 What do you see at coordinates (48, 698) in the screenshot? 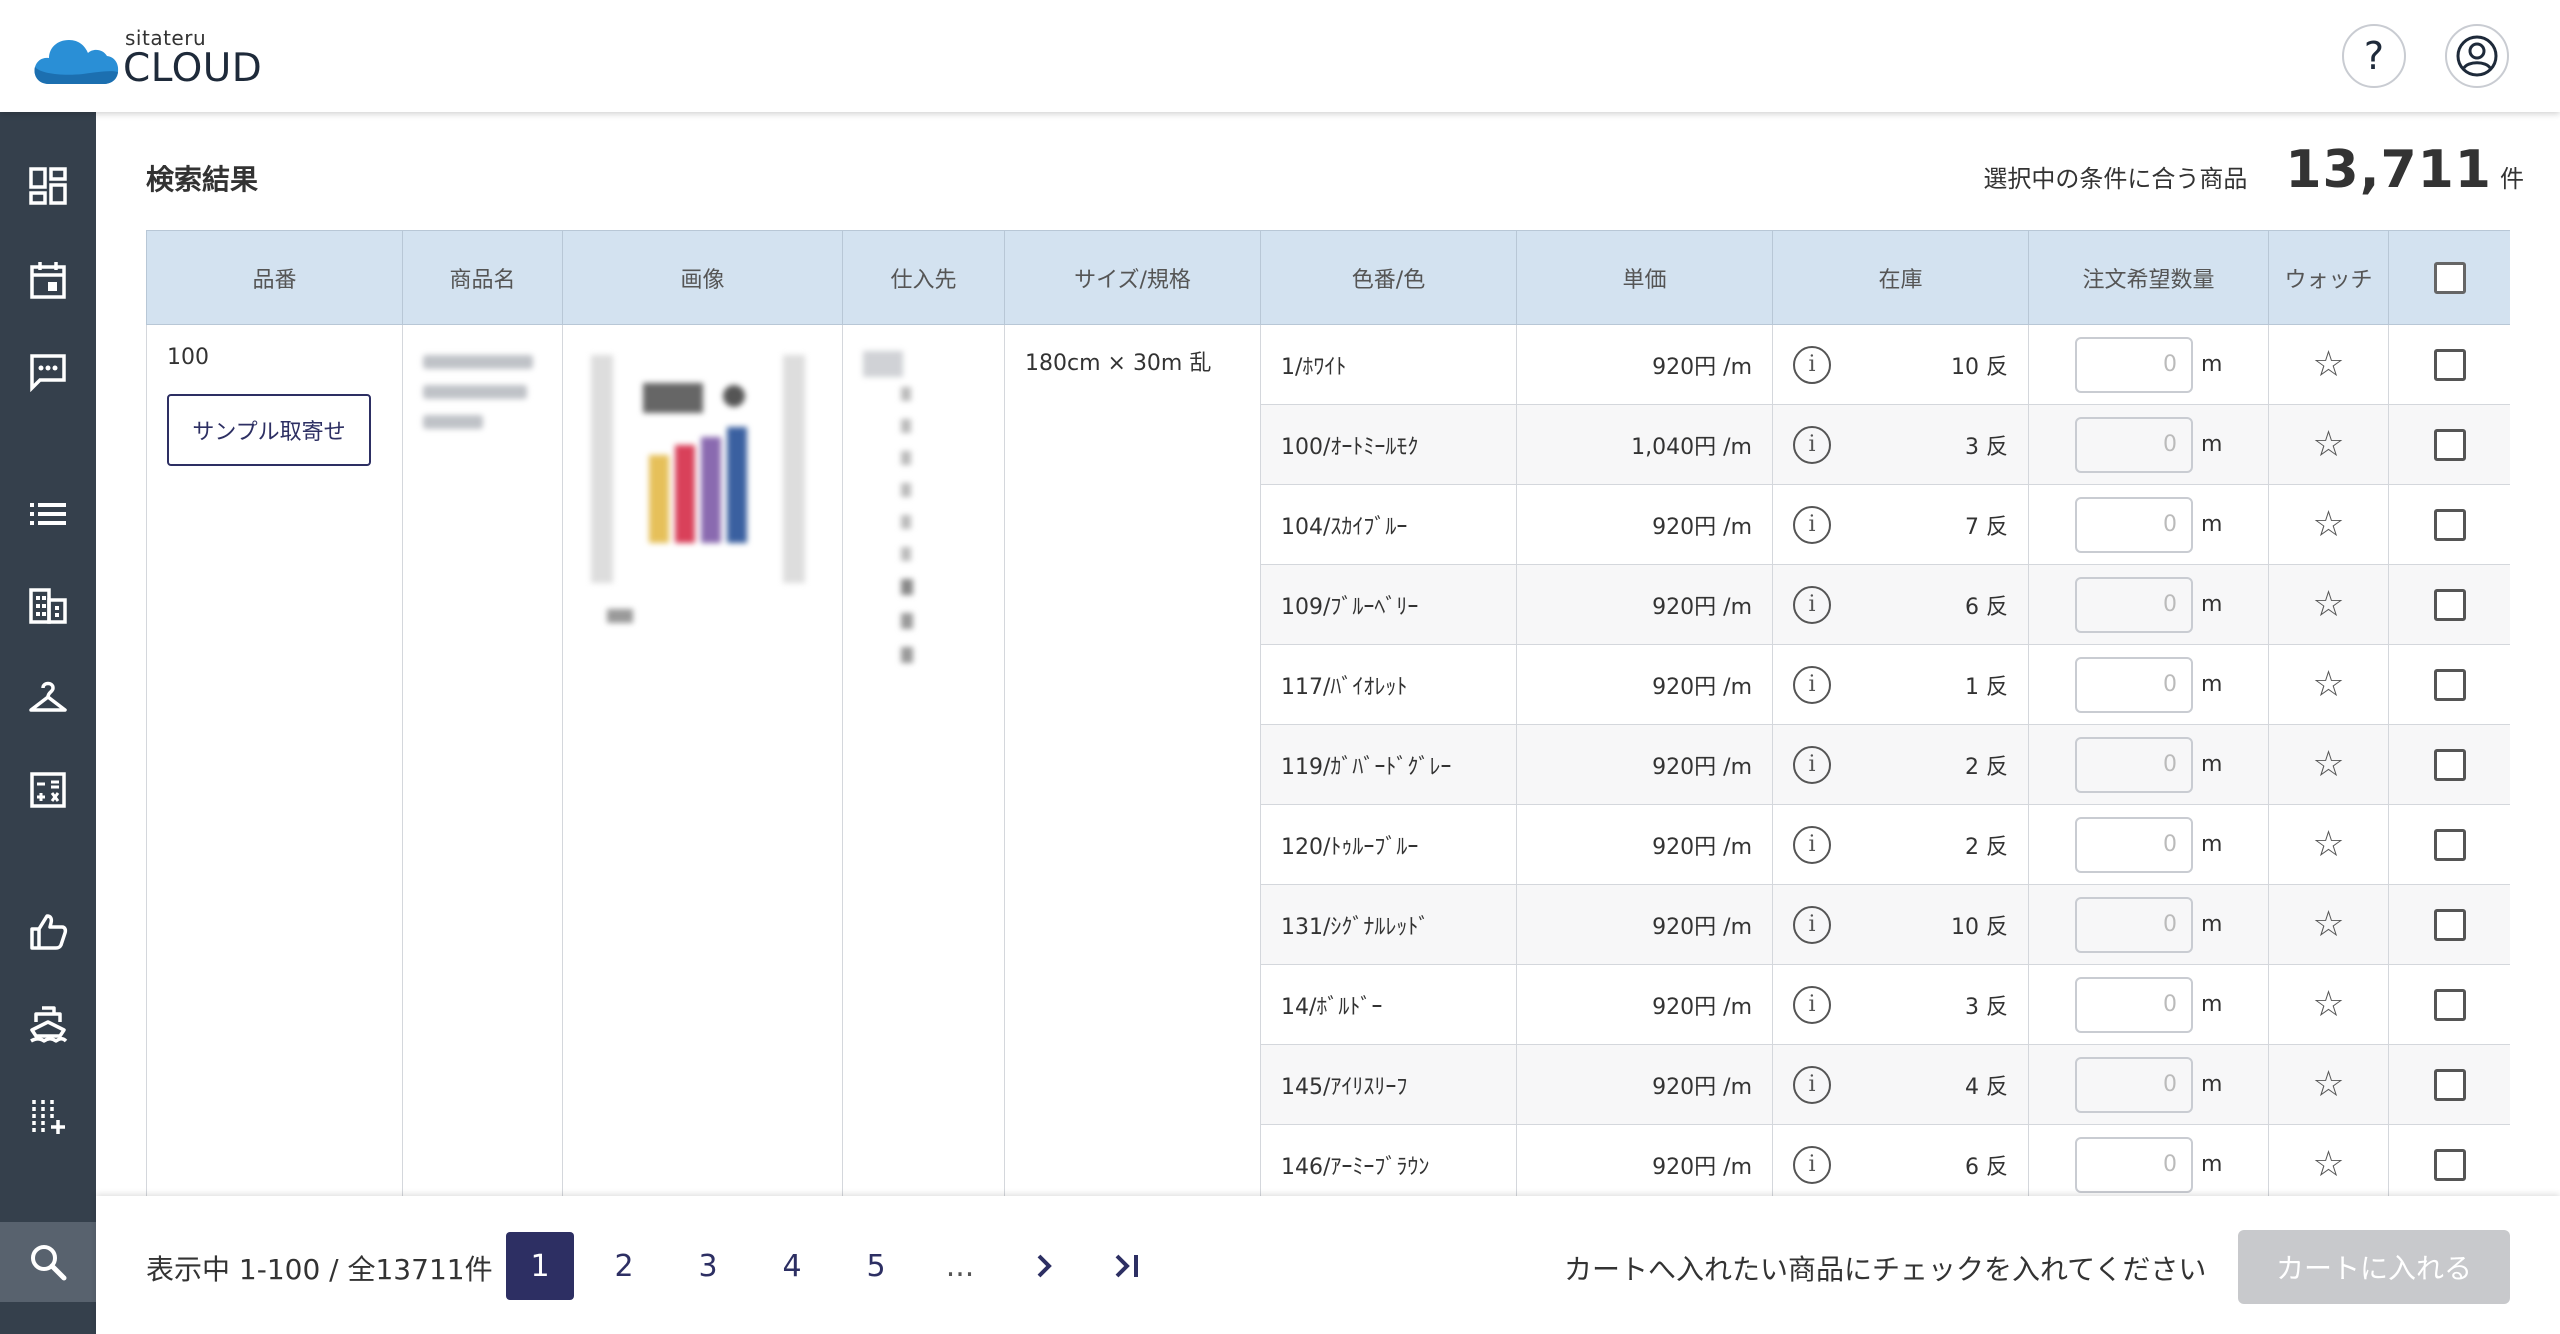
I see `sidebar-item-products` at bounding box center [48, 698].